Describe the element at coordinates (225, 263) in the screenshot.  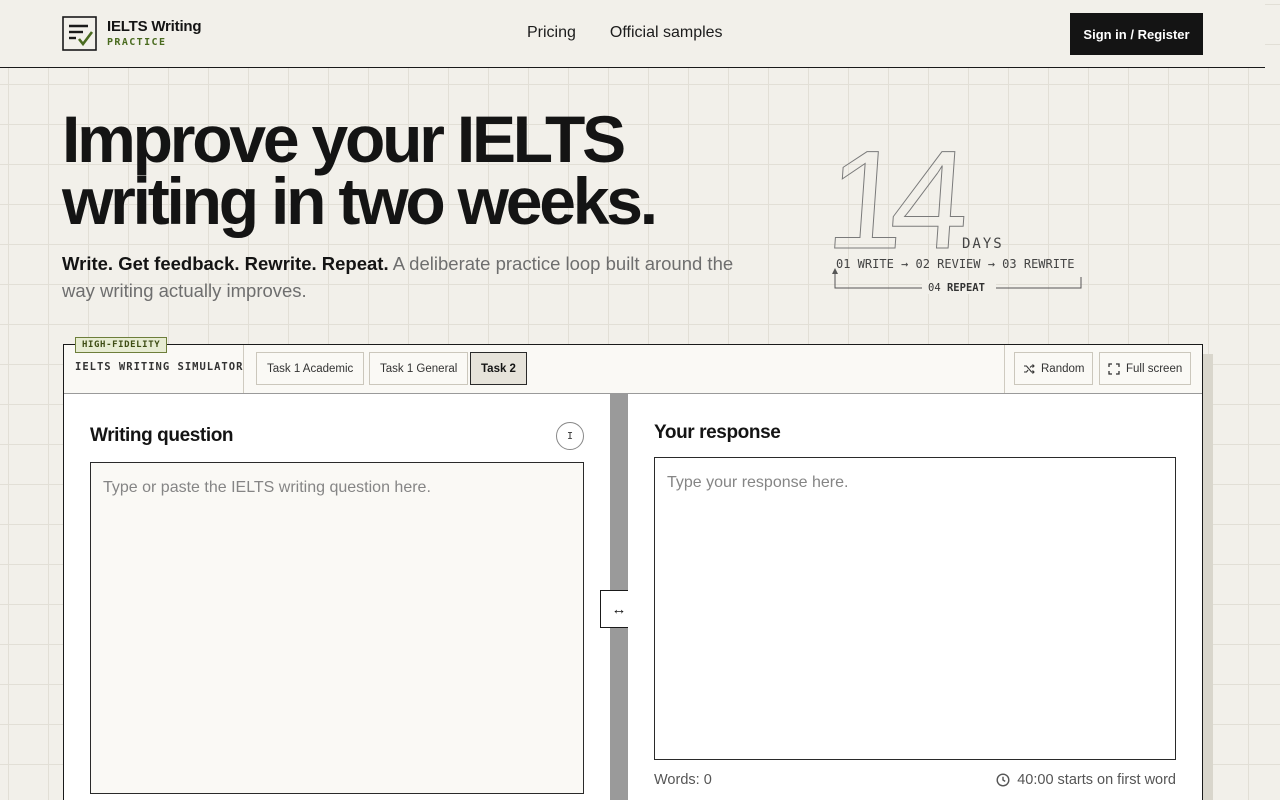
I see `hero-subtitle-bold: Write. Get feedback. Rewrite. Repeat.` at that location.